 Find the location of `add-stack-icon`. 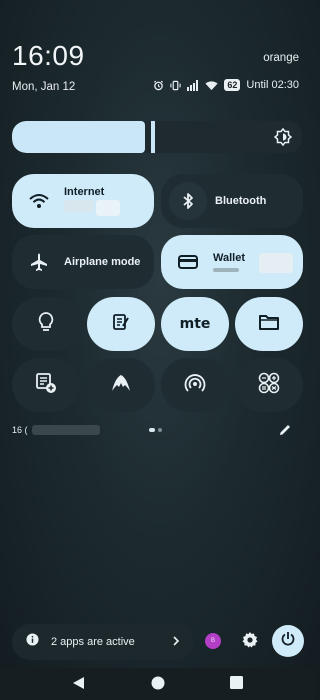

add-stack-icon is located at coordinates (46, 385).